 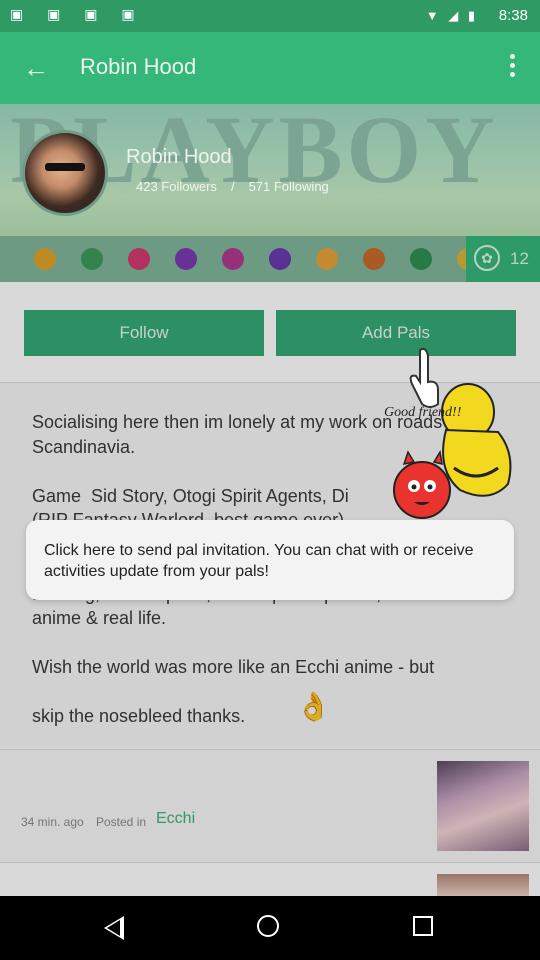 What do you see at coordinates (487, 258) in the screenshot?
I see `level-icon: ✿` at bounding box center [487, 258].